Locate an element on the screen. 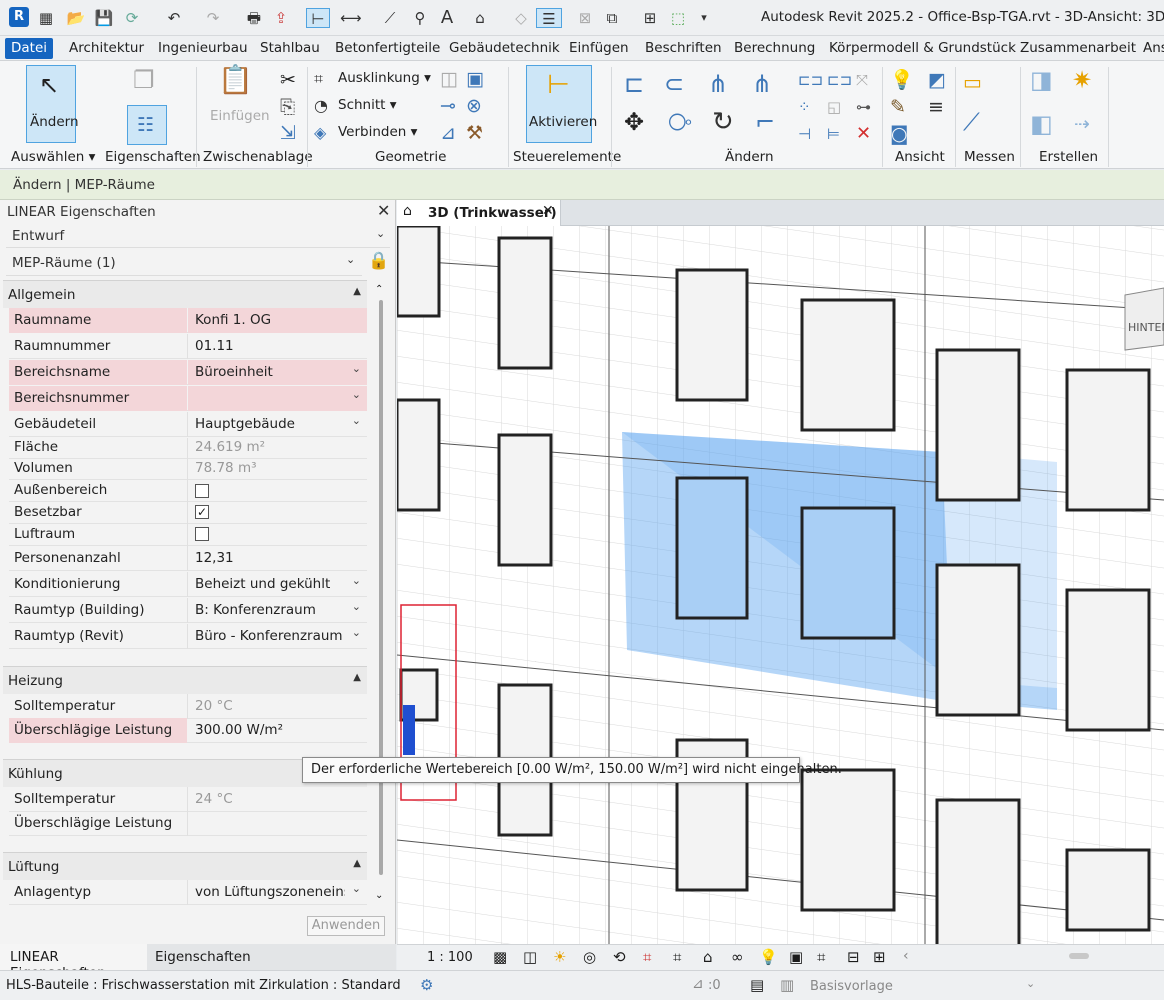 The height and width of the screenshot is (1000, 1164). section-icon: ◇ is located at coordinates (521, 18).